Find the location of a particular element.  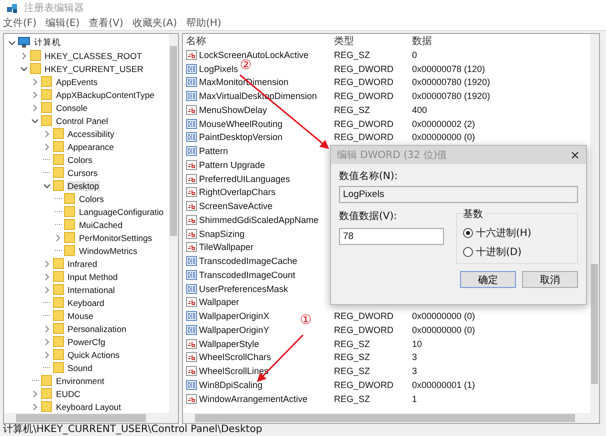

tree-item: 计算机 is located at coordinates (47, 42).